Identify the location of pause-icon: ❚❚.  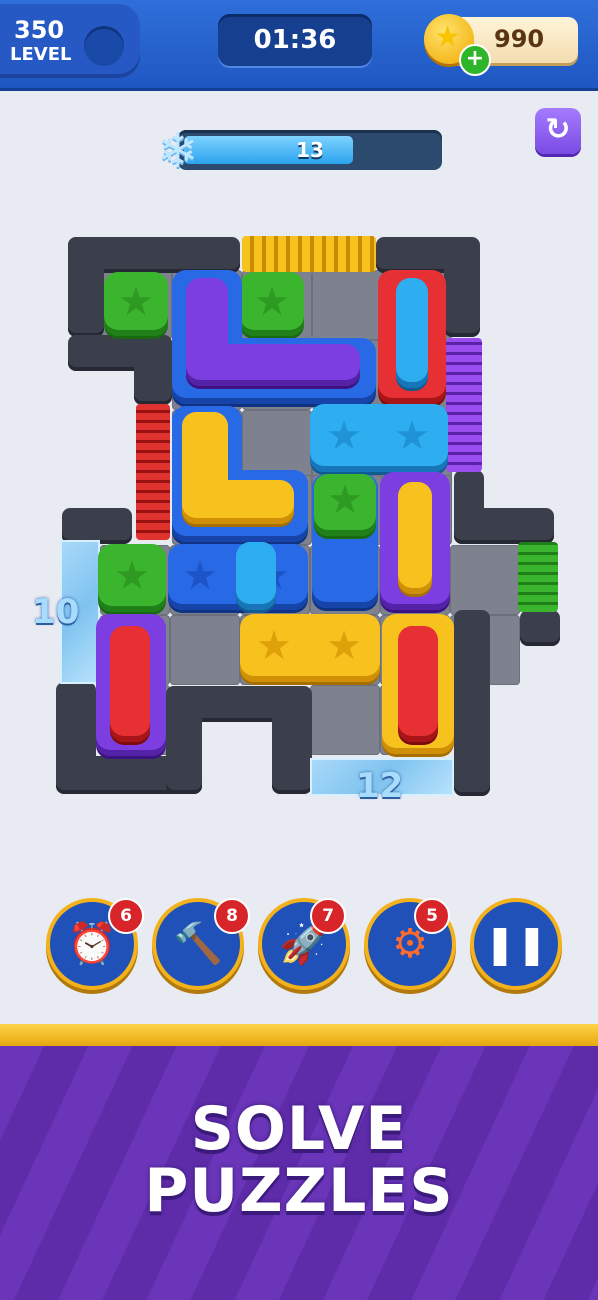
(516, 944).